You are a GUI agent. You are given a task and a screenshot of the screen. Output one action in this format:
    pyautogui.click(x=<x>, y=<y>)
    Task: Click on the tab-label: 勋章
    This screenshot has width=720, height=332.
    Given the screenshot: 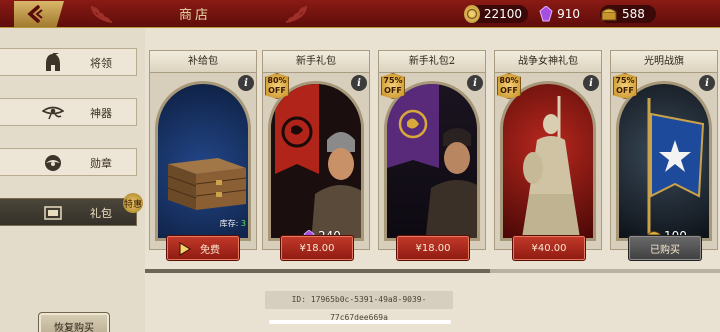 What is the action you would take?
    pyautogui.click(x=101, y=163)
    